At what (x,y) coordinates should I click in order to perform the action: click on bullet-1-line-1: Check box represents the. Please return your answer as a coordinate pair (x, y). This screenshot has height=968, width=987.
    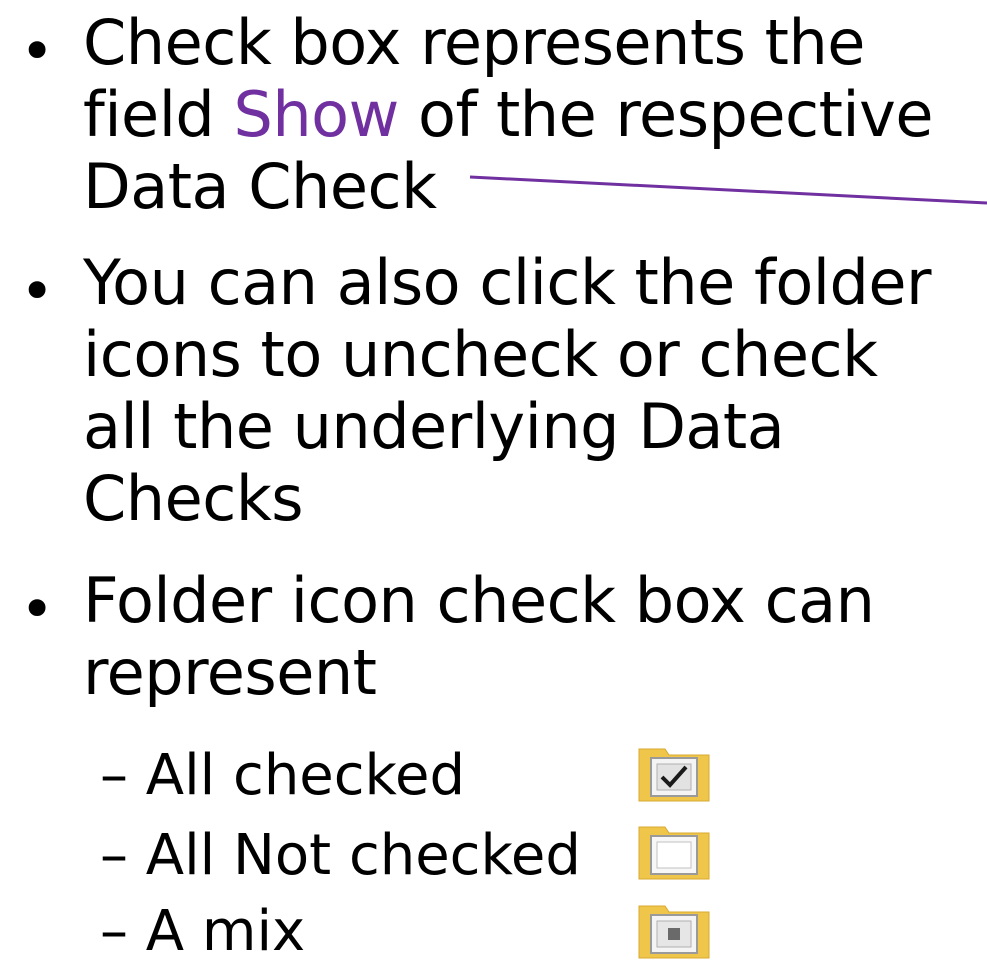
    Looking at the image, I should click on (474, 43).